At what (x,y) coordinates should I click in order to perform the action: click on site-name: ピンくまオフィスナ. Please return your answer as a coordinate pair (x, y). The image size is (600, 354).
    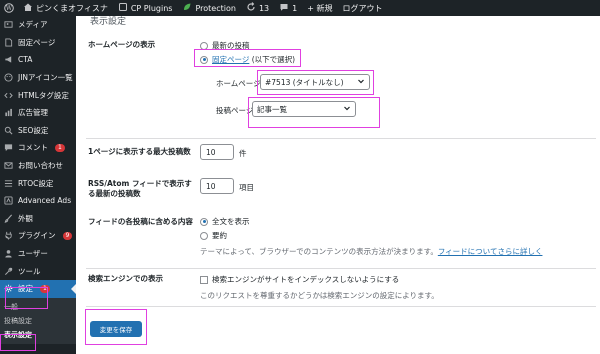
    Looking at the image, I should click on (72, 8).